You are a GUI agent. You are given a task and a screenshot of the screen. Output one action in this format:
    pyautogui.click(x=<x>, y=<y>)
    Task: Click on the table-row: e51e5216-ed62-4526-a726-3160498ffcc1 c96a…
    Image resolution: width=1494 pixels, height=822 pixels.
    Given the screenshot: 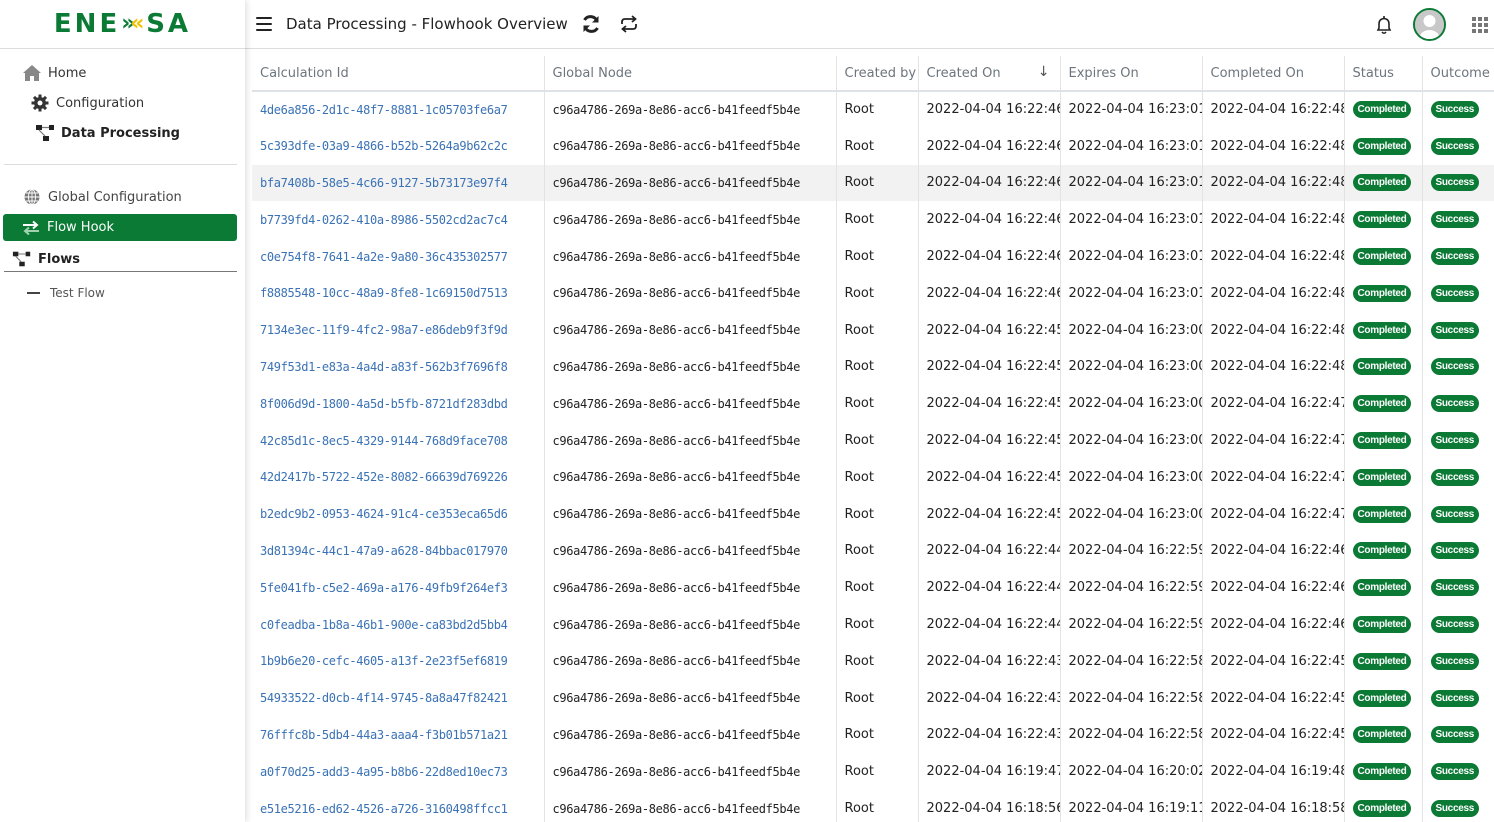 What is the action you would take?
    pyautogui.click(x=873, y=806)
    